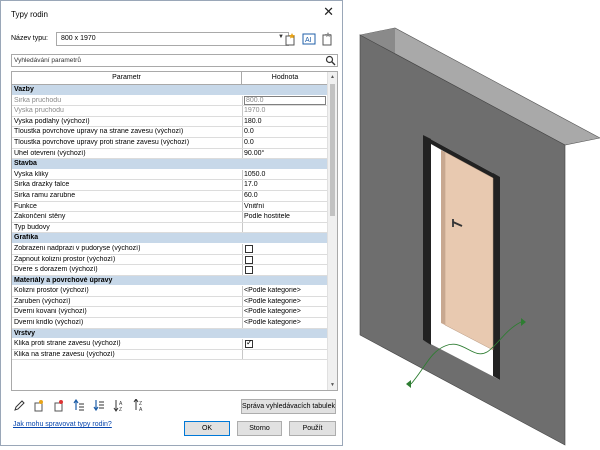 The image size is (600, 450). I want to click on parameter-row: Sirka pruchodu 800.0, so click(170, 101).